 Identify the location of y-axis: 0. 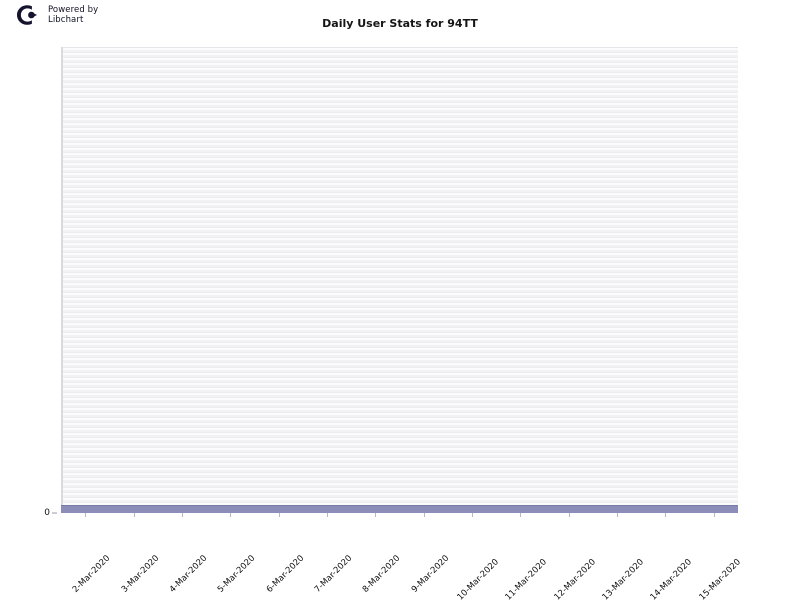
(30, 259).